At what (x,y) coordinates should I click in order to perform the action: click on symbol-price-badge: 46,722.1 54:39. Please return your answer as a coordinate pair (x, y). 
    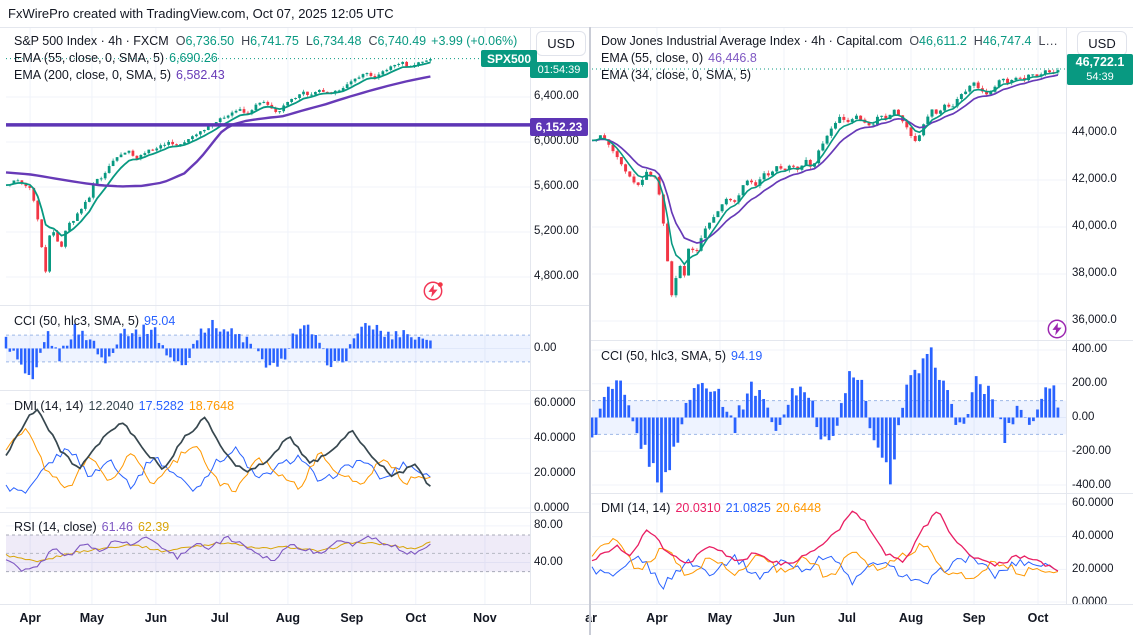
    Looking at the image, I should click on (1100, 69).